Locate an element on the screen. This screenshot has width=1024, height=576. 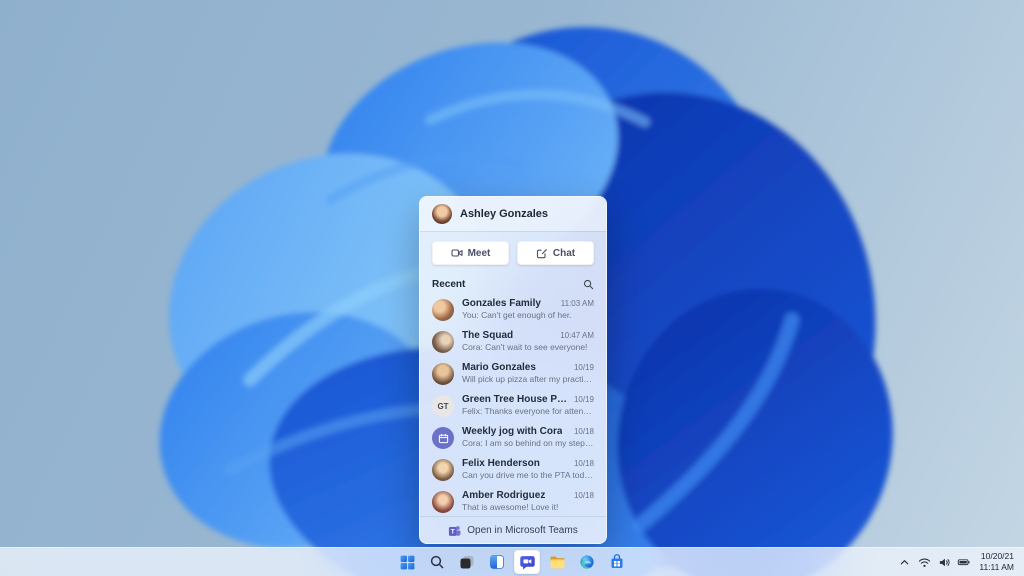
tray-time: 11:11 AM is located at coordinates (996, 567).